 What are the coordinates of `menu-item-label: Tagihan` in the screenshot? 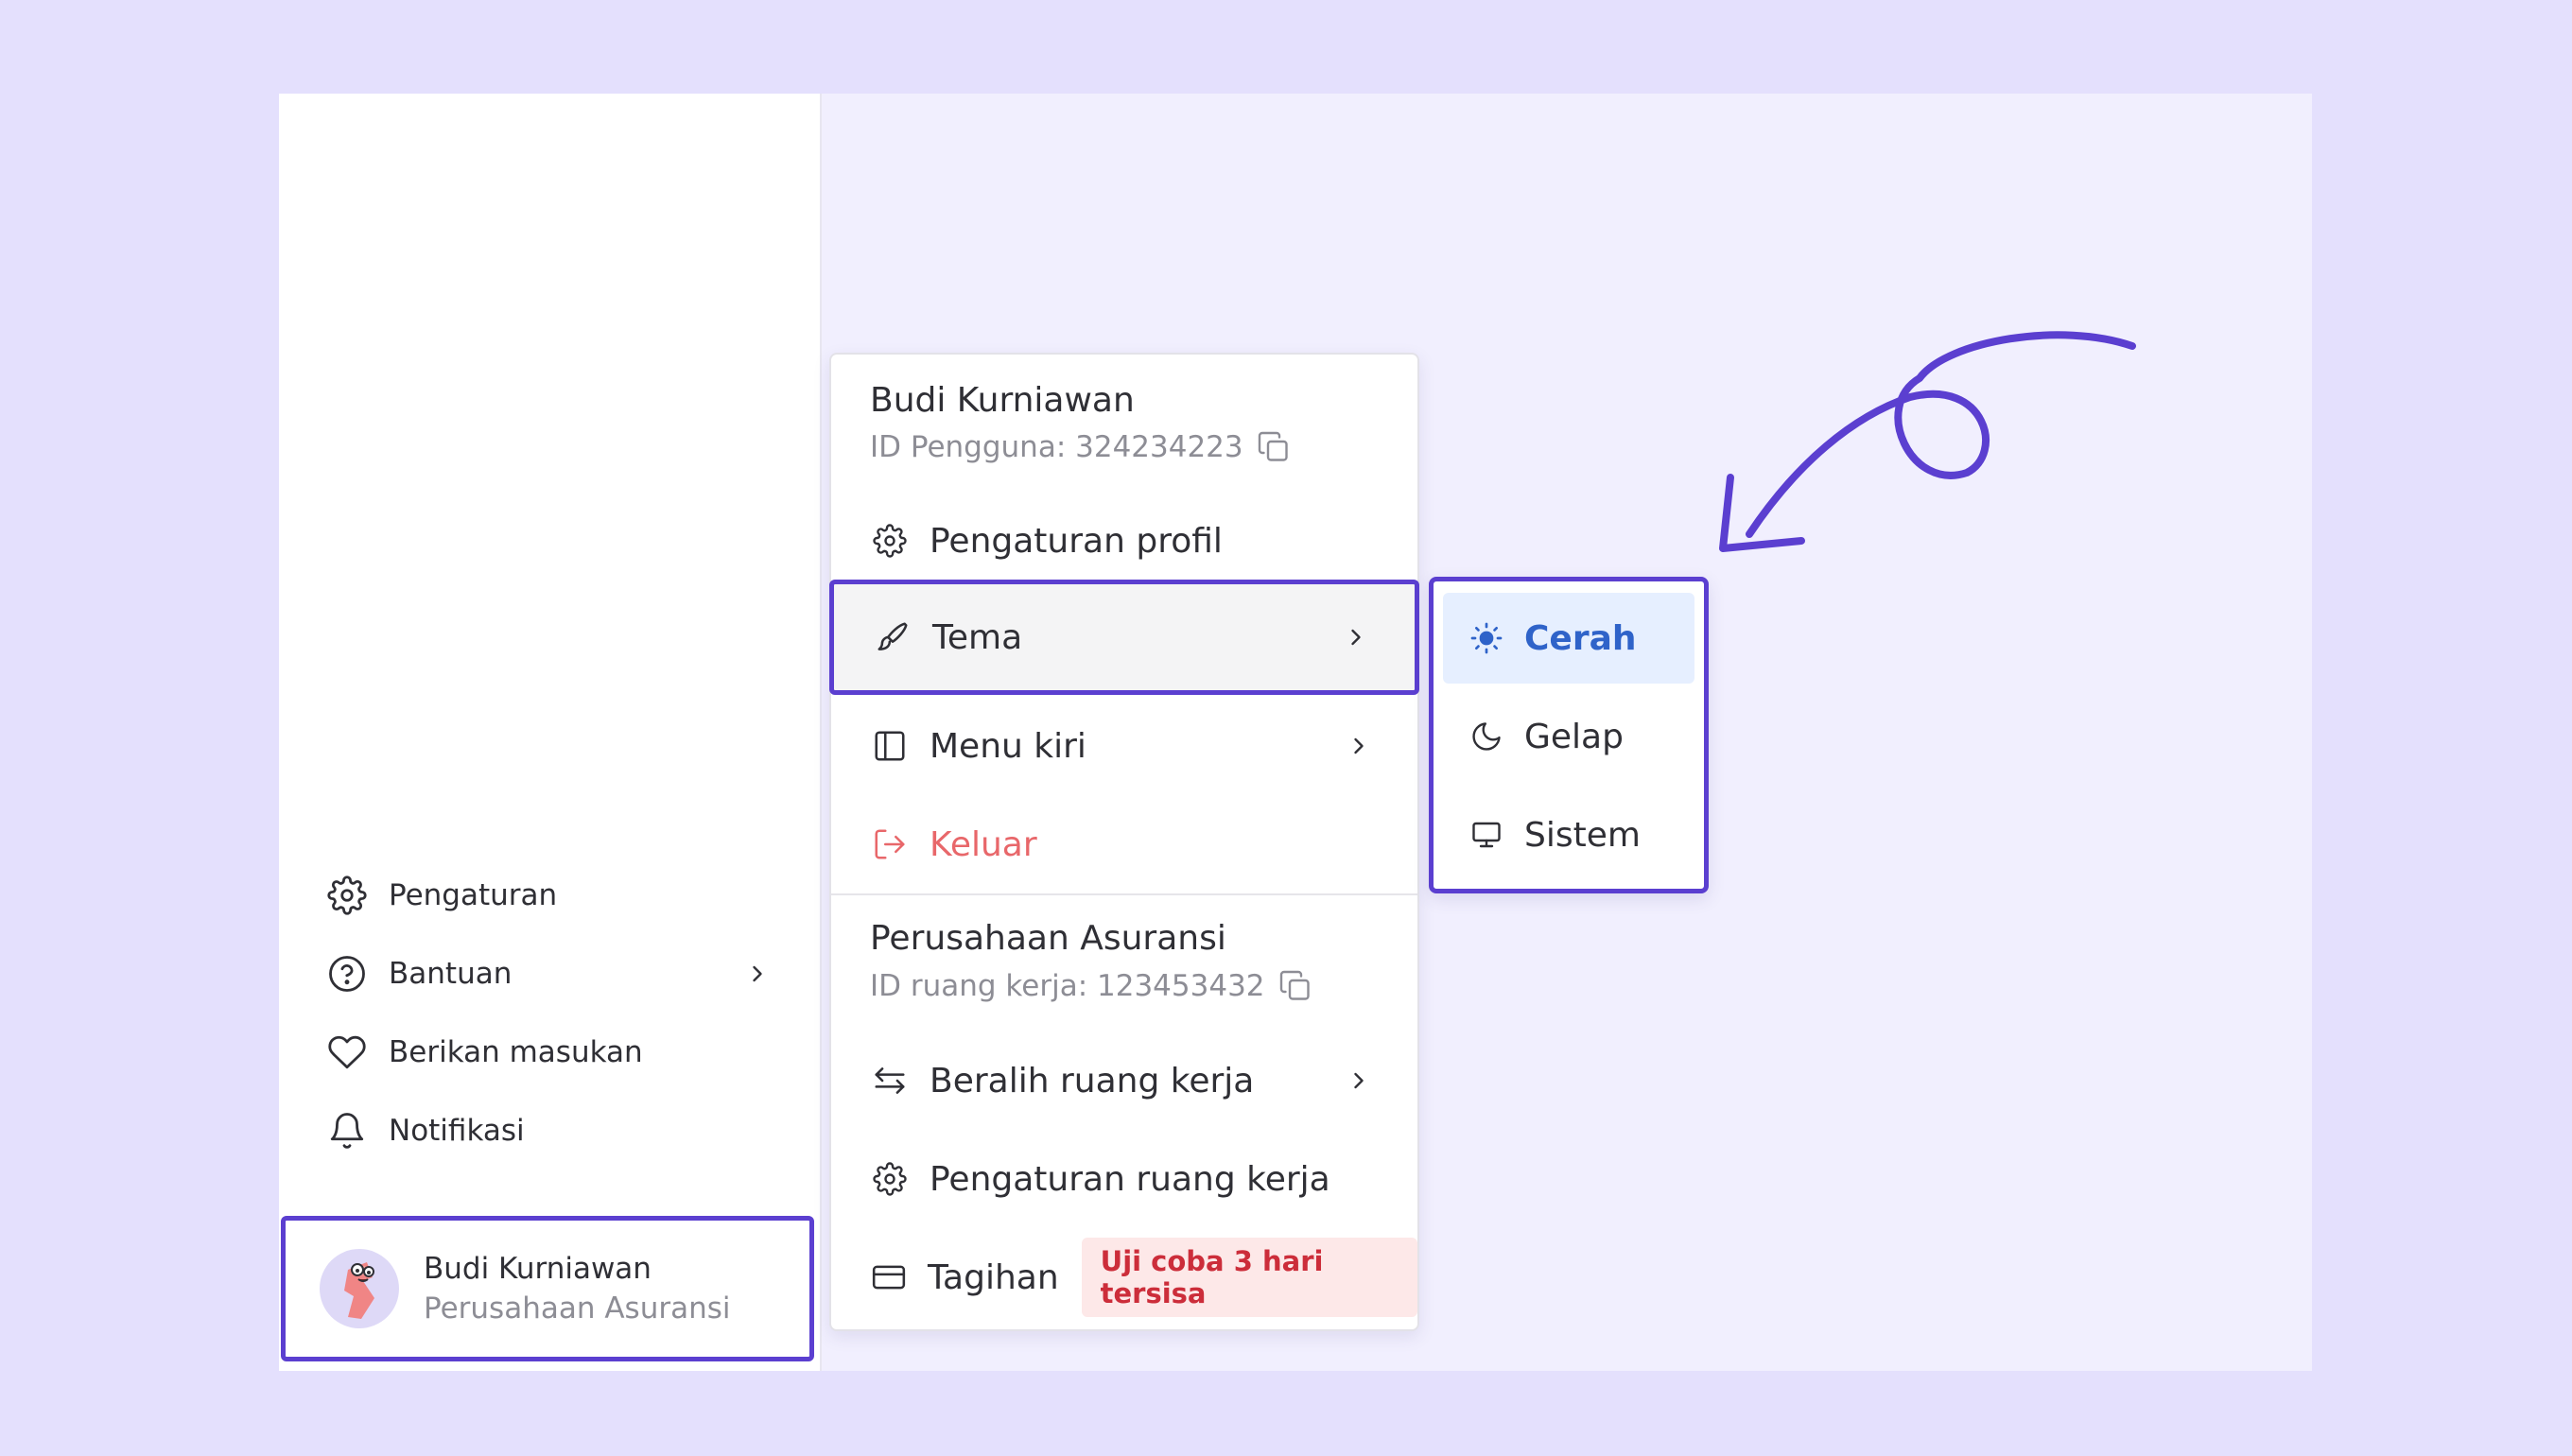 It's located at (993, 1277).